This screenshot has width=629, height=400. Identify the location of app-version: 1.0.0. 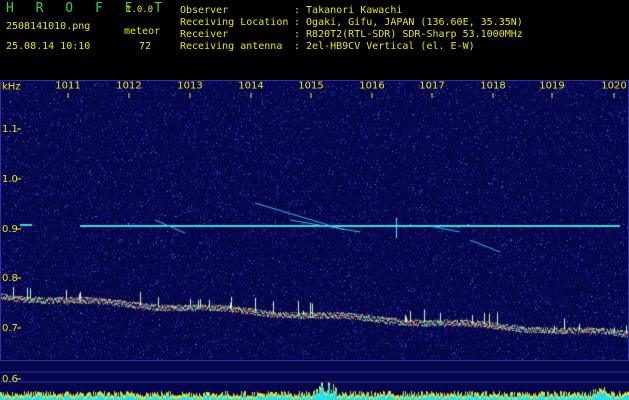
(140, 10).